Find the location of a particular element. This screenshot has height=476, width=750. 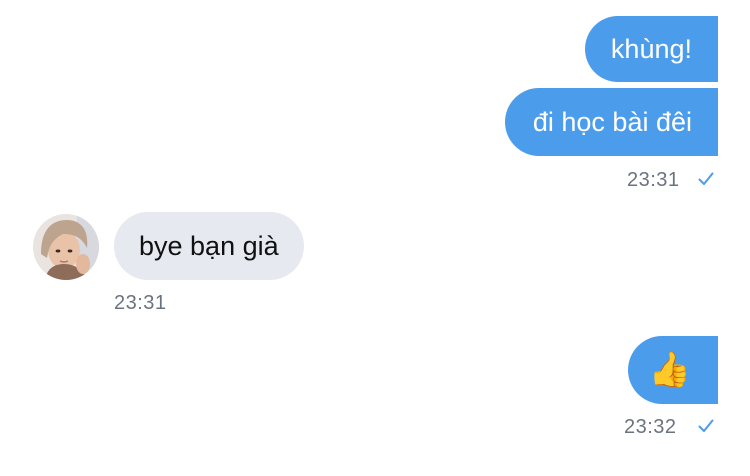

incoming-message-bubble: bye bạn già is located at coordinates (209, 246).